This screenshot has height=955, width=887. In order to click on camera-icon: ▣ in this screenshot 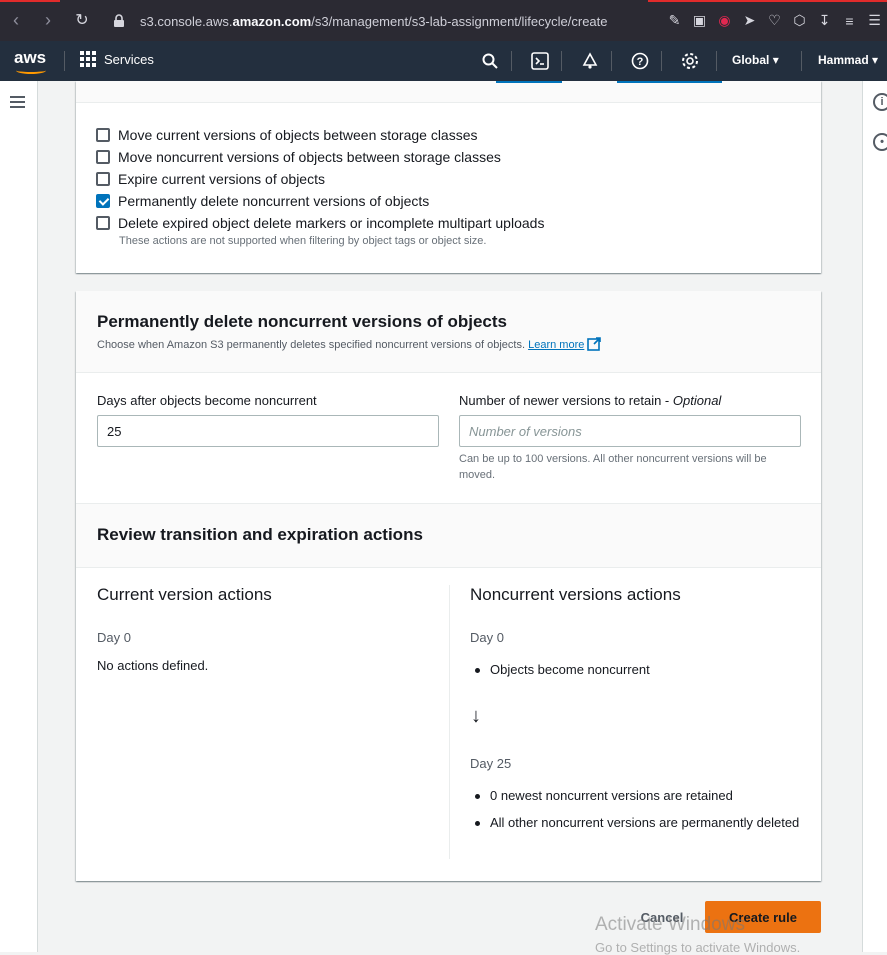, I will do `click(699, 20)`.